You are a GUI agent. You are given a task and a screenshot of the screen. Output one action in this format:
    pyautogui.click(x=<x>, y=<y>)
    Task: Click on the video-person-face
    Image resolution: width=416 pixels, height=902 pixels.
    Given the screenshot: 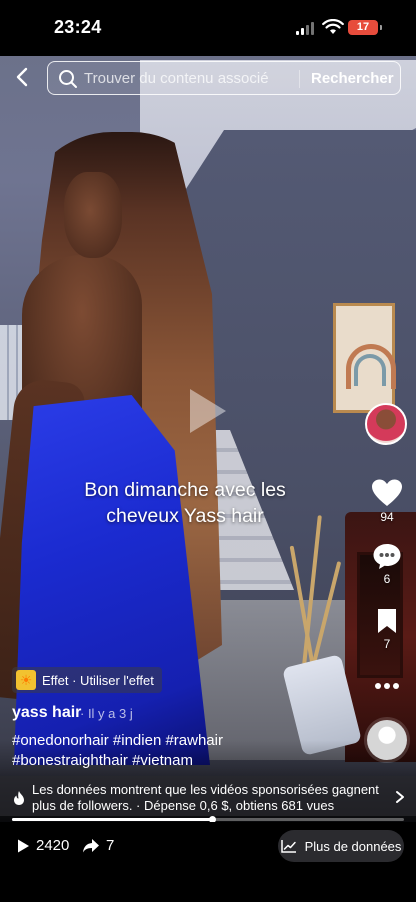 What is the action you would take?
    pyautogui.click(x=93, y=215)
    